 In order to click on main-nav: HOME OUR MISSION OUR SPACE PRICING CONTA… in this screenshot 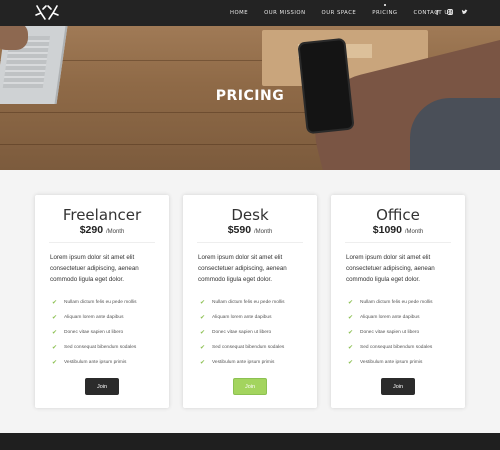, I will do `click(349, 13)`.